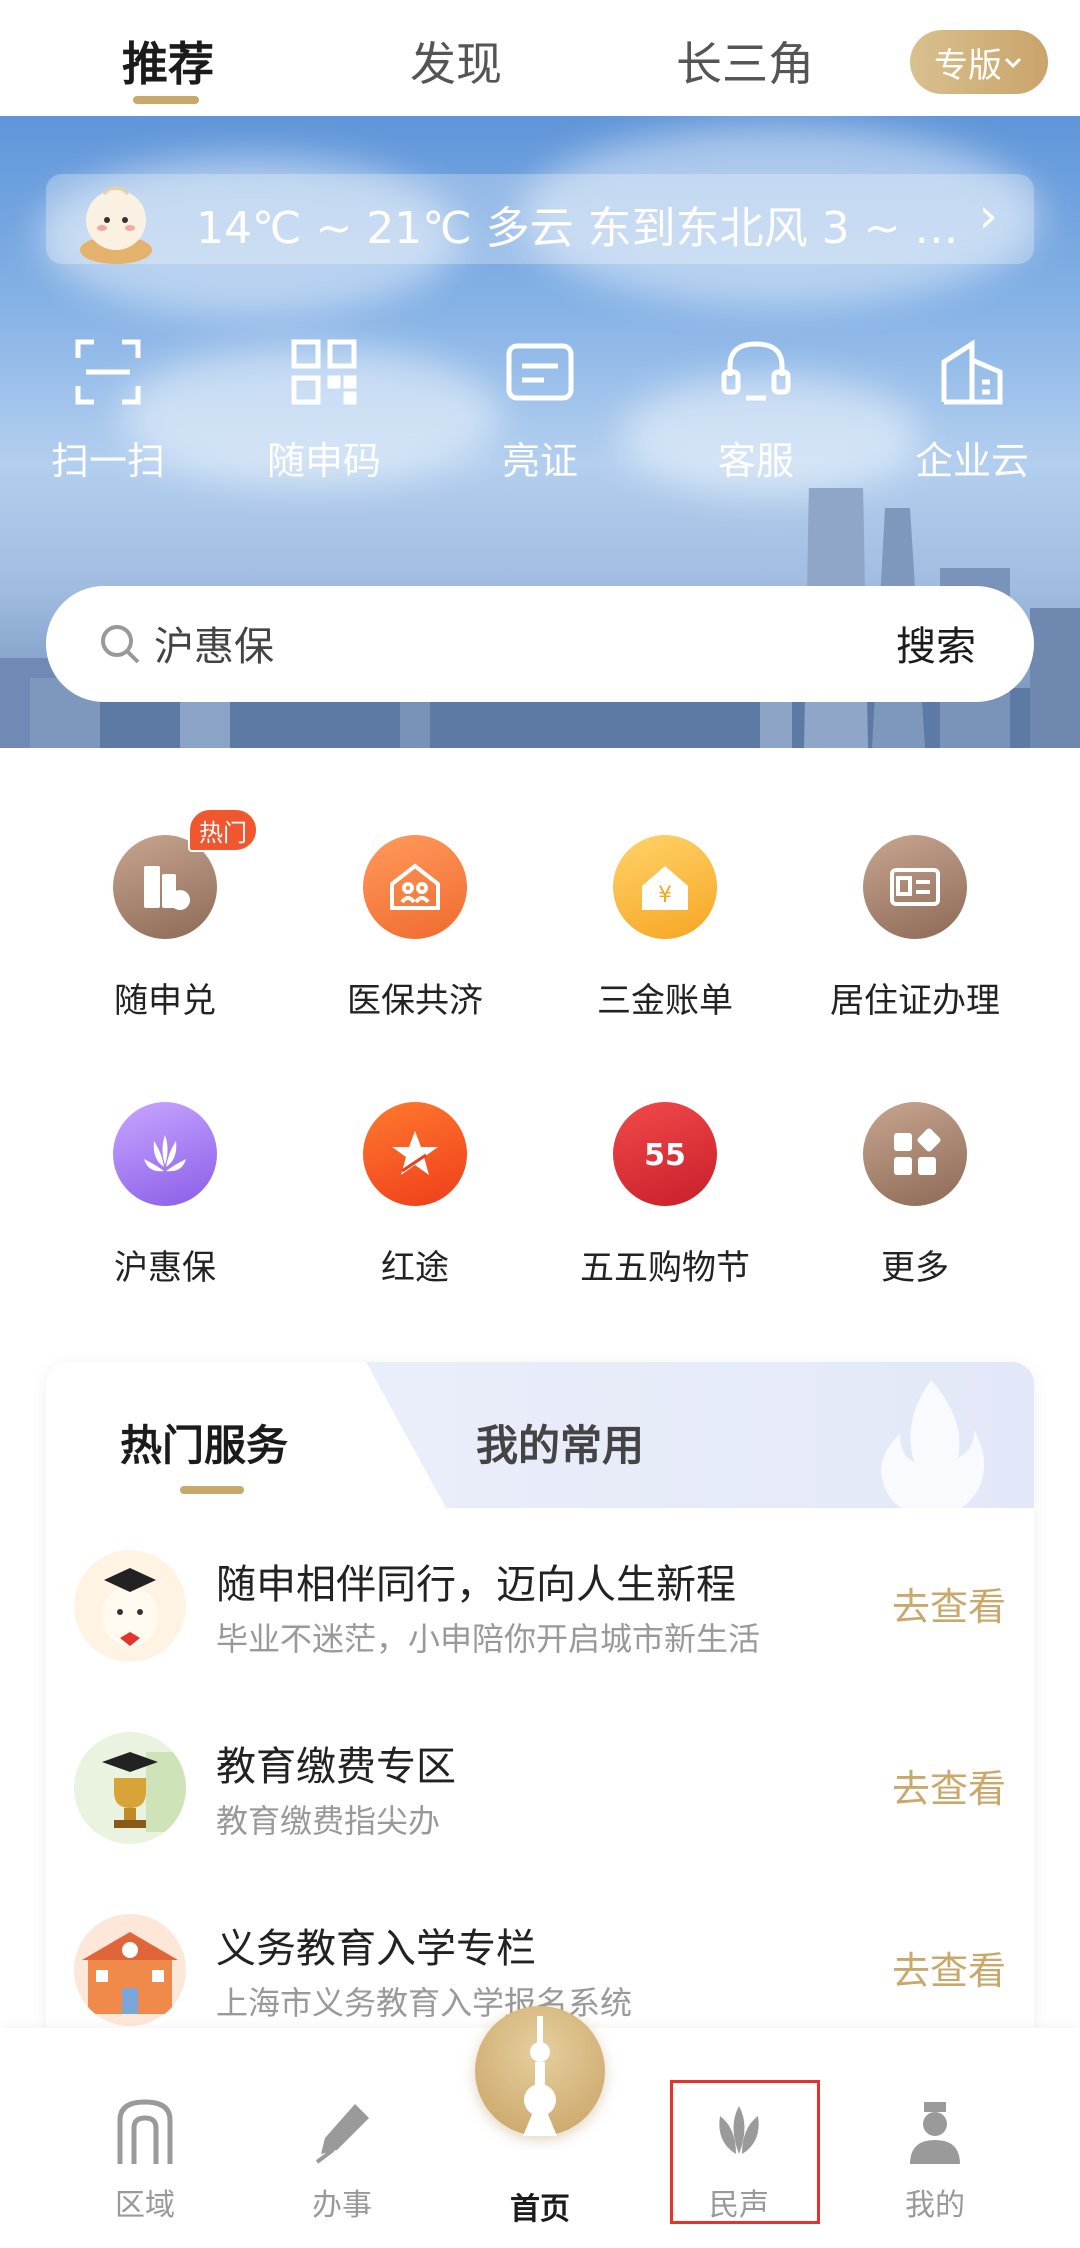 This screenshot has width=1080, height=2248. Describe the element at coordinates (456, 61) in the screenshot. I see `tab-discover: 发现` at that location.